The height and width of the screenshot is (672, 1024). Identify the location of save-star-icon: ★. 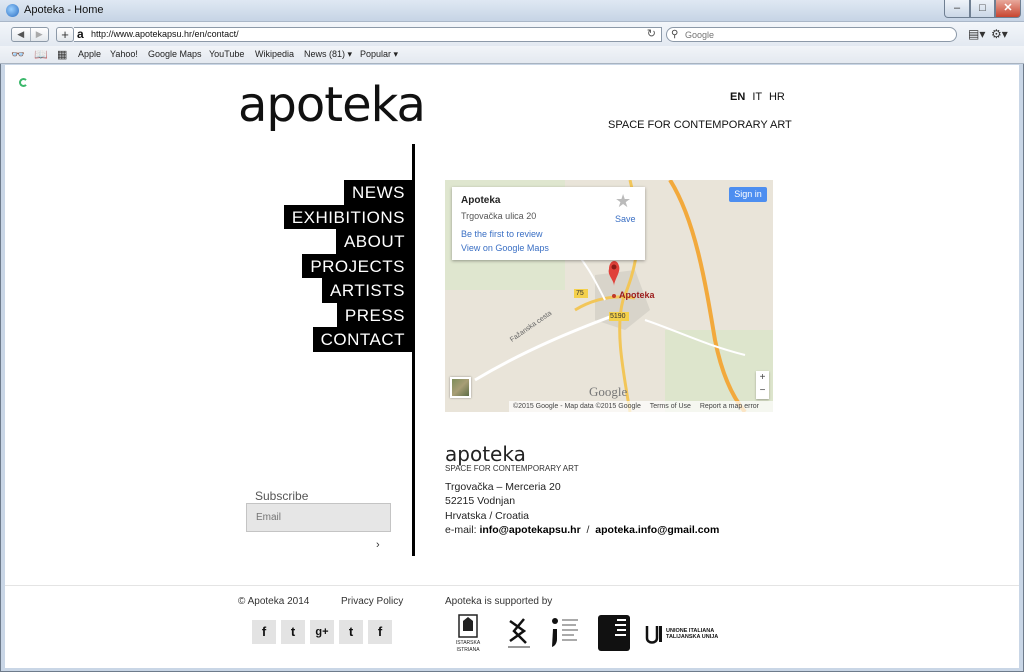
(623, 201).